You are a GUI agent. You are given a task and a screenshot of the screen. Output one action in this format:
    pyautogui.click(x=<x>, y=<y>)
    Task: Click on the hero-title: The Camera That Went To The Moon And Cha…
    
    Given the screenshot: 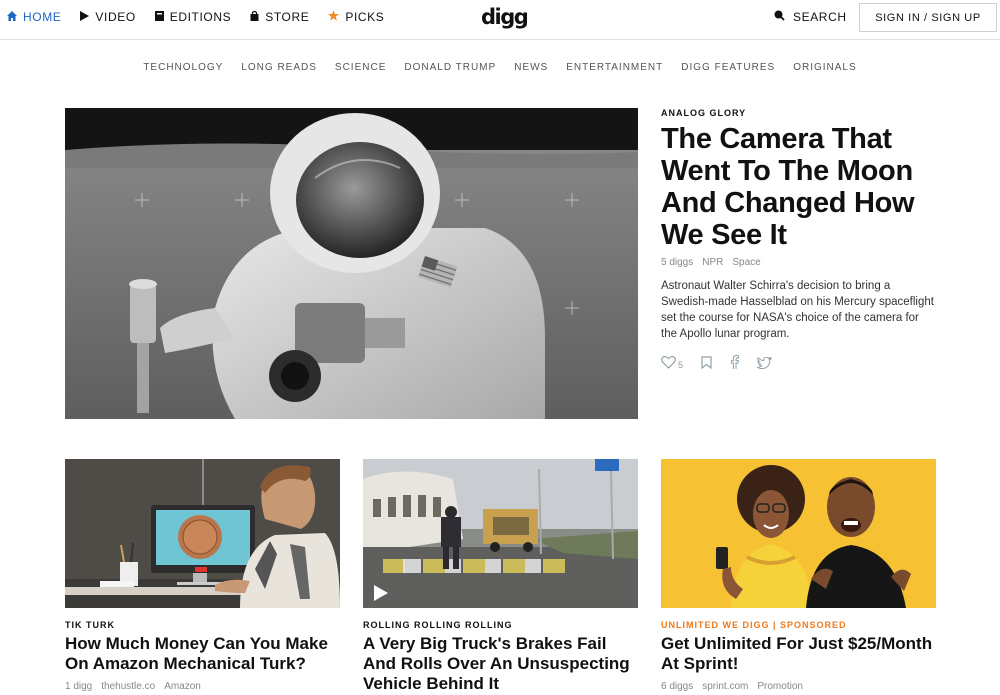 What is the action you would take?
    pyautogui.click(x=811, y=187)
    